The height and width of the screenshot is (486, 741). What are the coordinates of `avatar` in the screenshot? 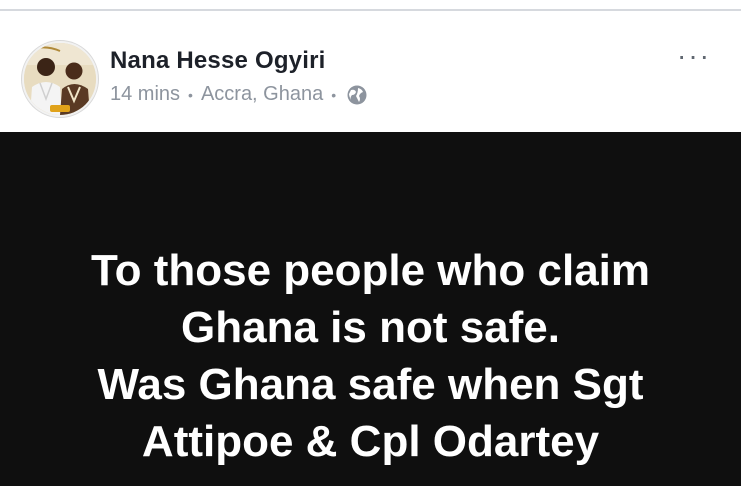 It's located at (60, 79).